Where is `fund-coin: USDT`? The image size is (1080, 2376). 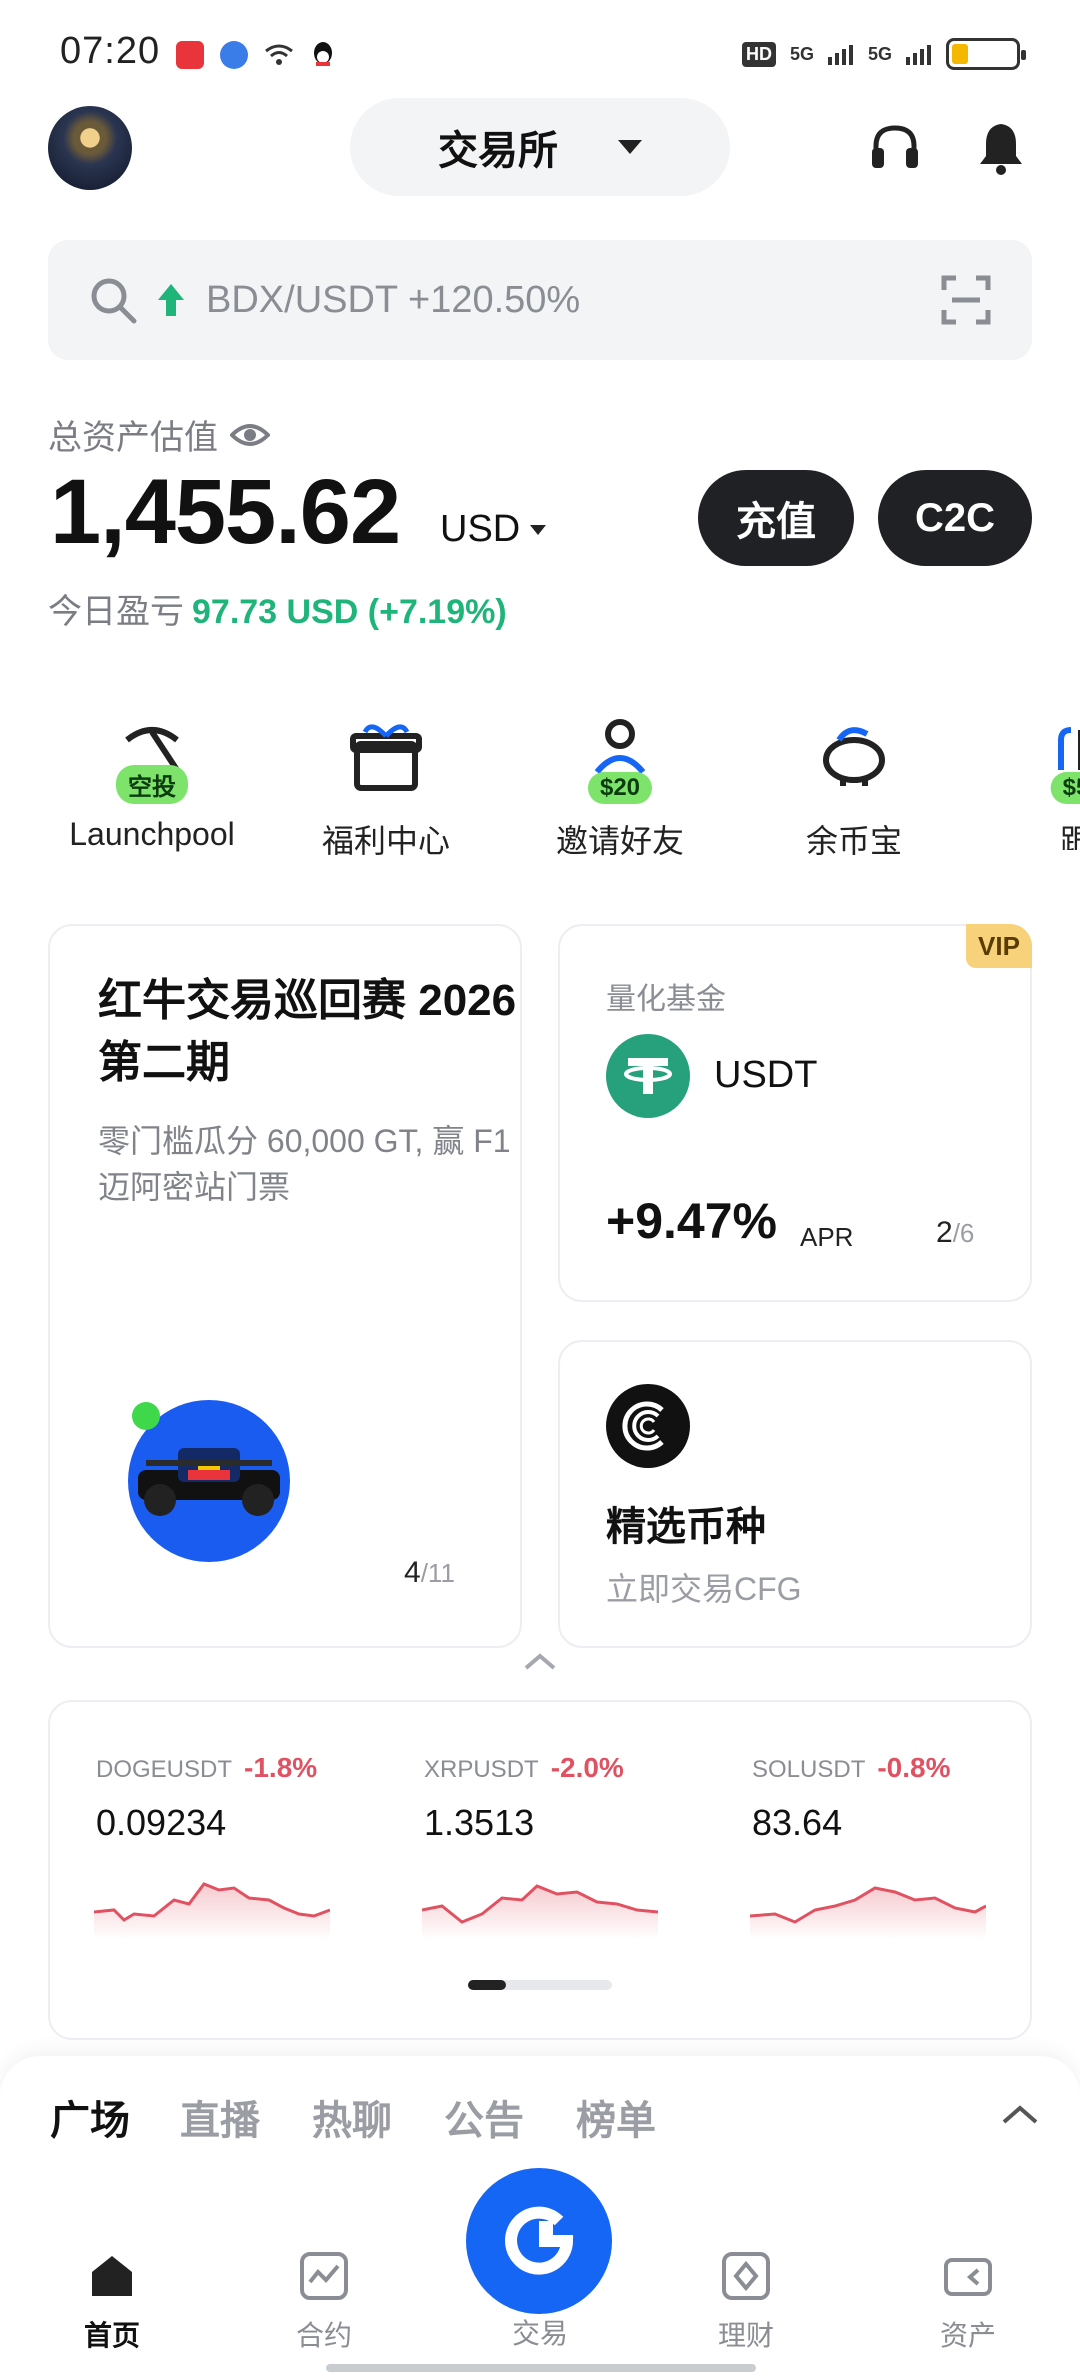
fund-coin: USDT is located at coordinates (766, 1075).